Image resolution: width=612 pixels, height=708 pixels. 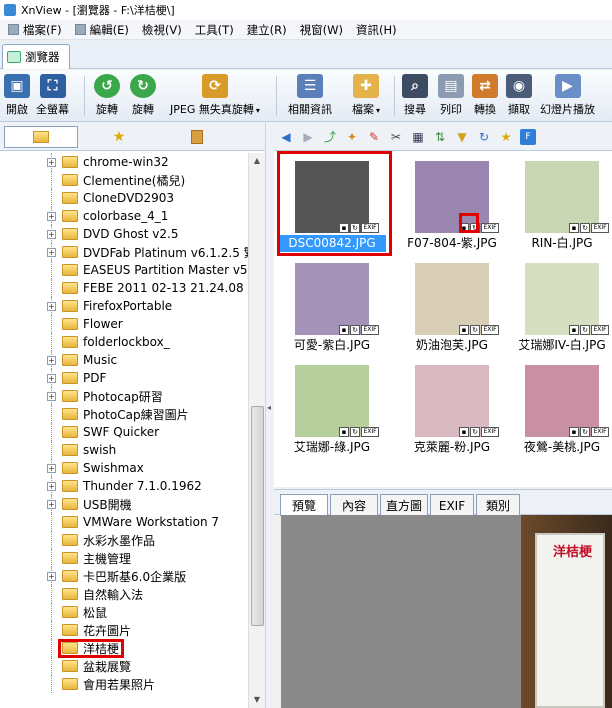 I want to click on thumbnail-item: ▪ ↻ EXIF 奶油泡芙.JPG, so click(x=452, y=306).